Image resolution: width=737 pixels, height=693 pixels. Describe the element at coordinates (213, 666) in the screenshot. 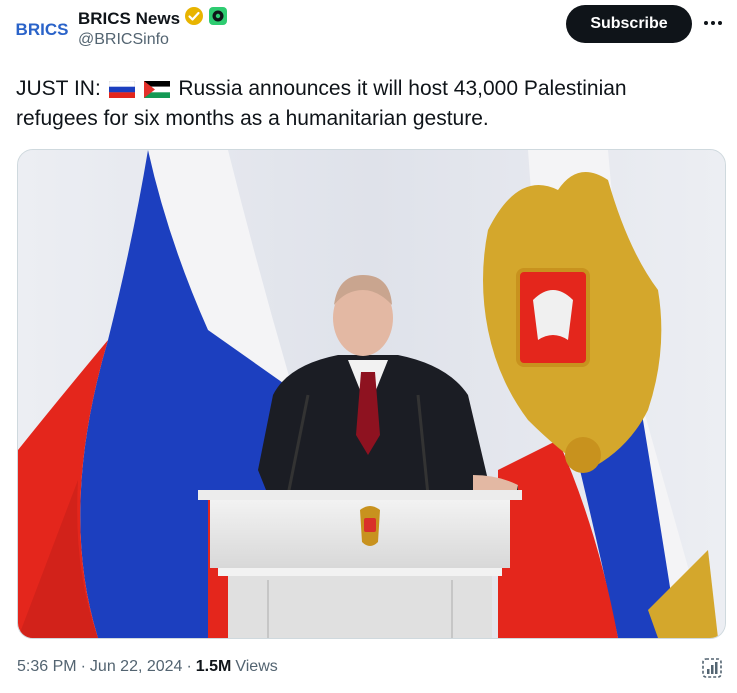

I see `views-count: 1.5M` at that location.